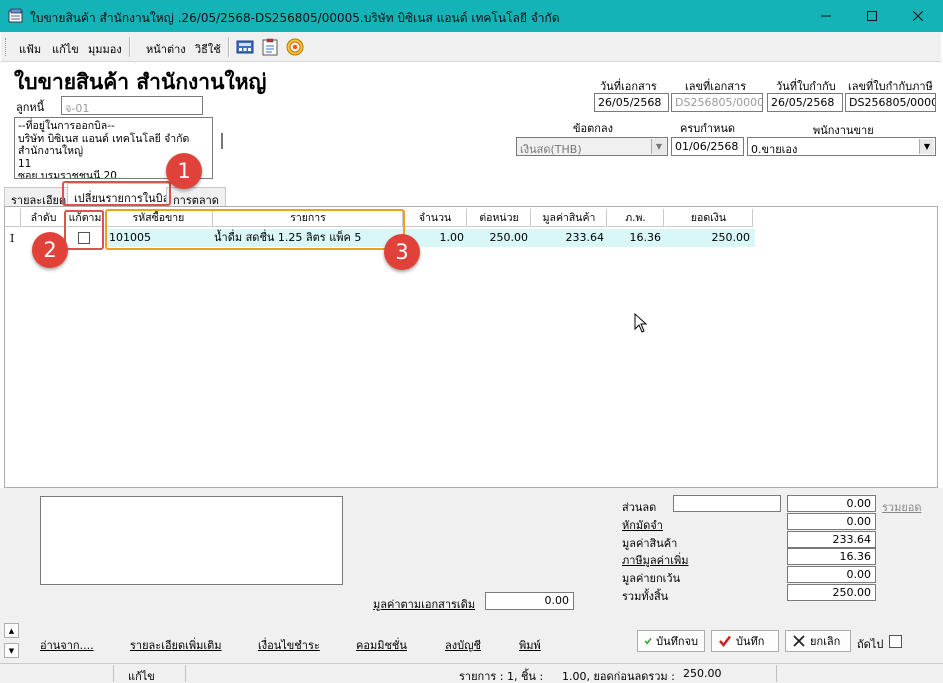 The image size is (943, 683). What do you see at coordinates (831, 592) in the screenshot?
I see `total-value-field: 250.00` at bounding box center [831, 592].